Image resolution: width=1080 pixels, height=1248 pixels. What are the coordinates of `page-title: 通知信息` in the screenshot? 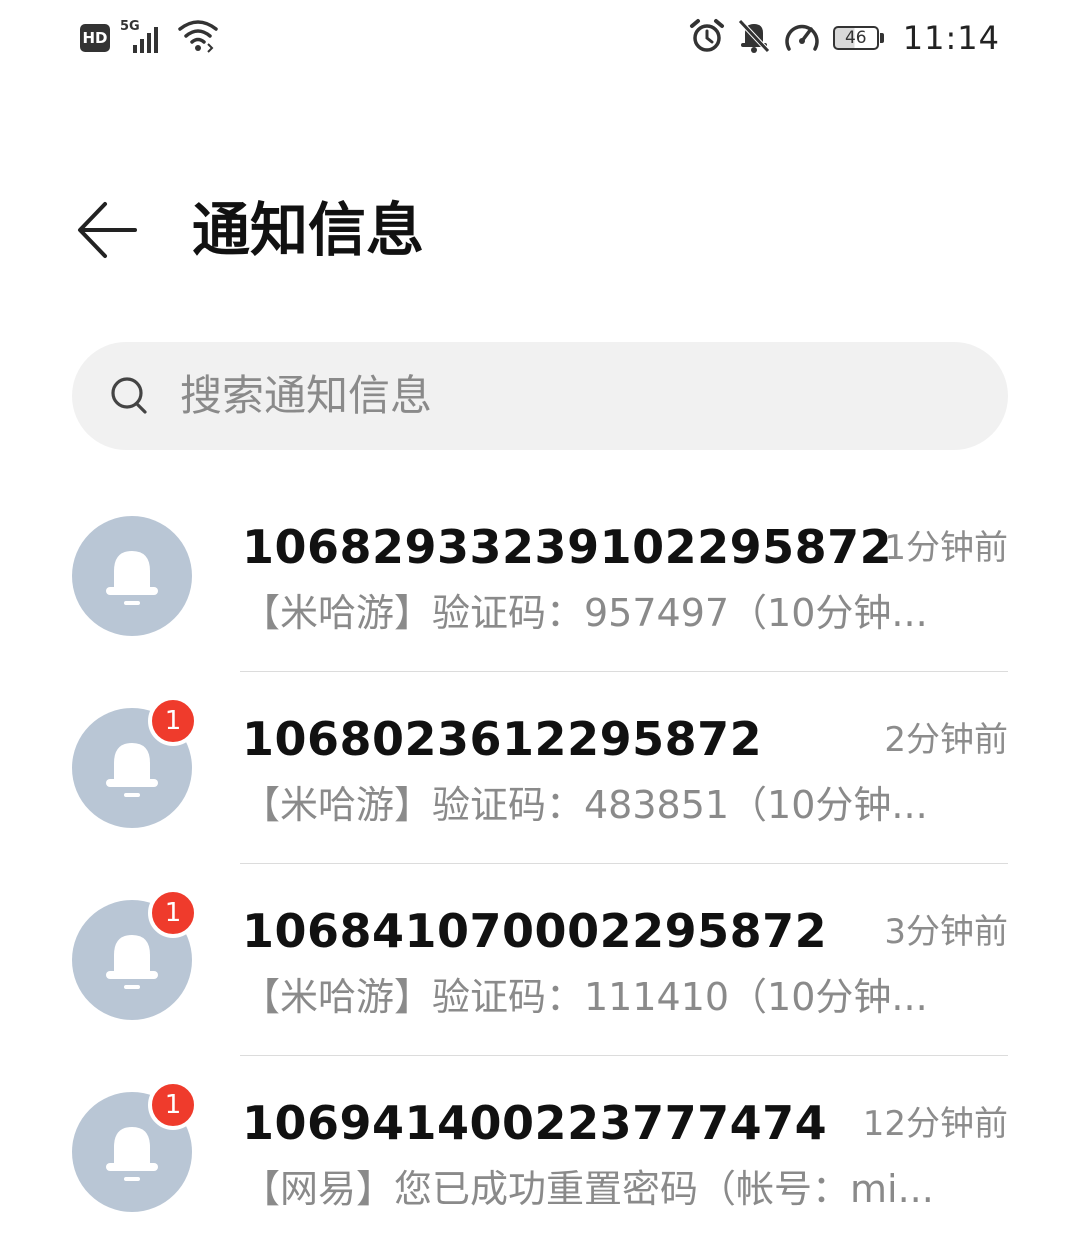 It's located at (308, 230).